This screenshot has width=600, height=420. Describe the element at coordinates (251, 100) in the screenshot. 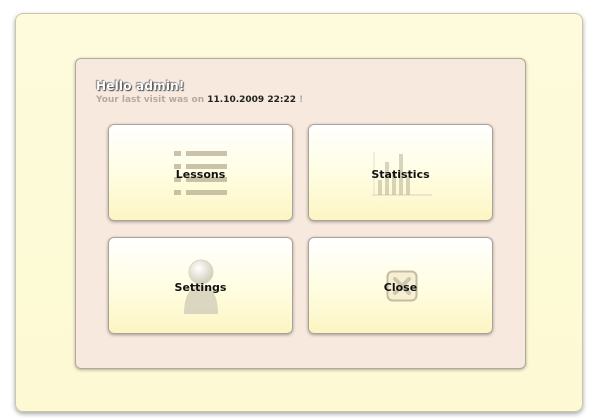

I see `last-visit-datetime: 11.10.2009 22:22` at that location.